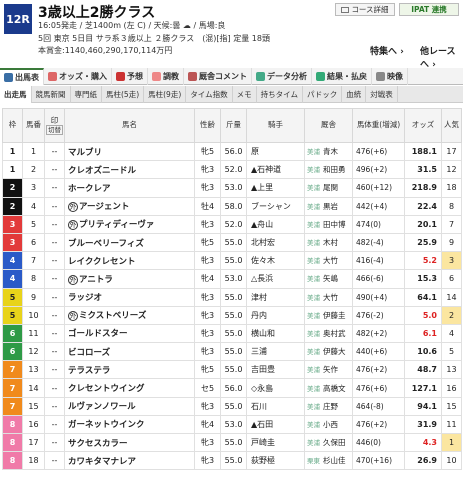  What do you see at coordinates (130, 76) in the screenshot?
I see `tab-2: 予想` at bounding box center [130, 76].